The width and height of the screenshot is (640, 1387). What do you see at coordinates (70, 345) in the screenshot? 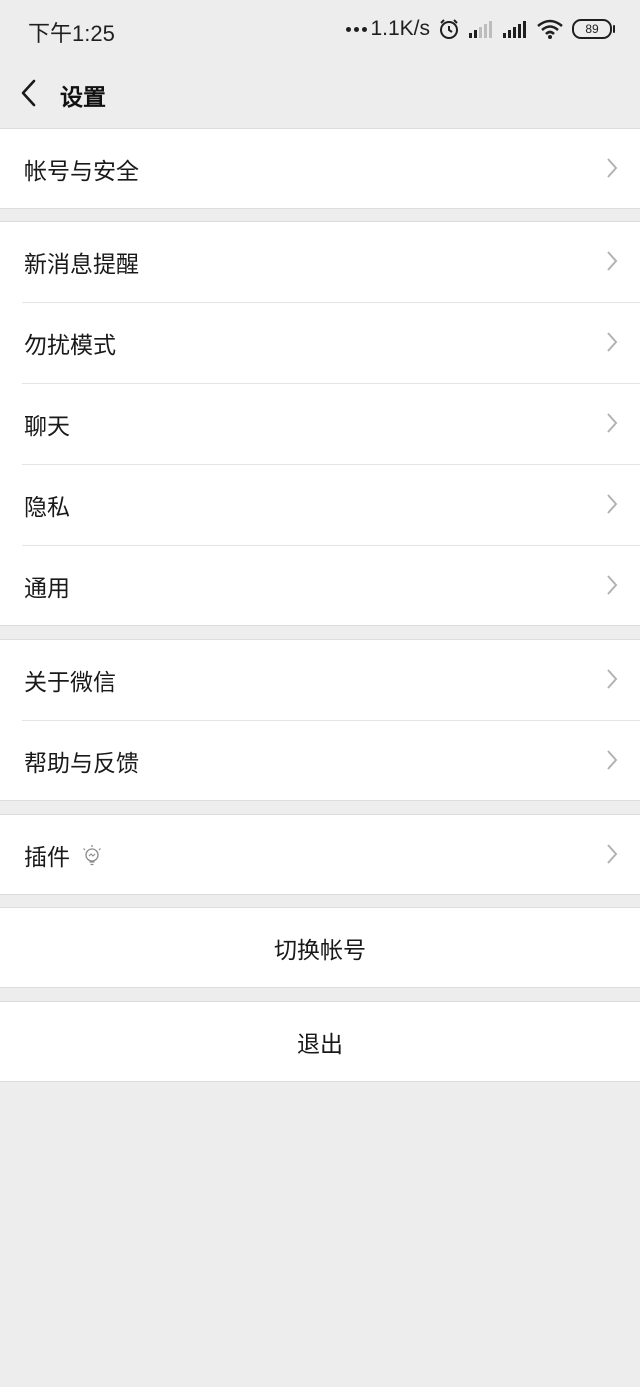
I see `cell-label: 勿扰模式` at bounding box center [70, 345].